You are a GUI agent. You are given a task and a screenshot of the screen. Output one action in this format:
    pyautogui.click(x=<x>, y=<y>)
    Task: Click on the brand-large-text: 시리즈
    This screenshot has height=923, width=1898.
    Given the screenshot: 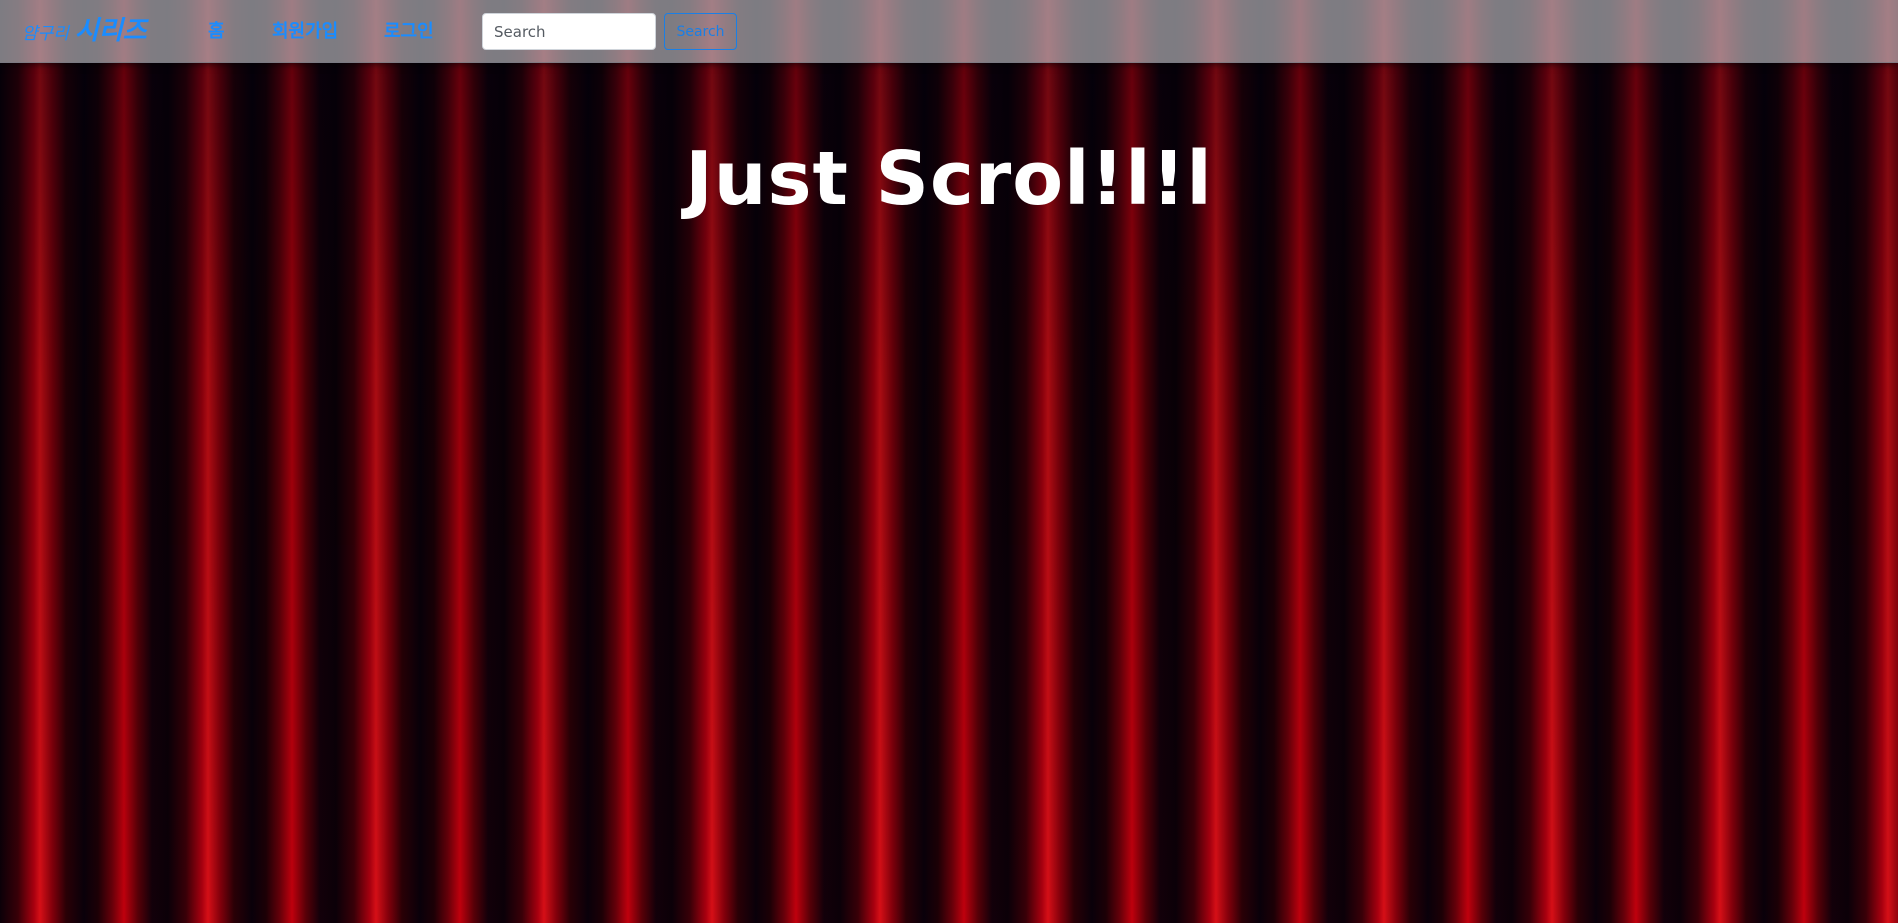 What is the action you would take?
    pyautogui.click(x=110, y=31)
    